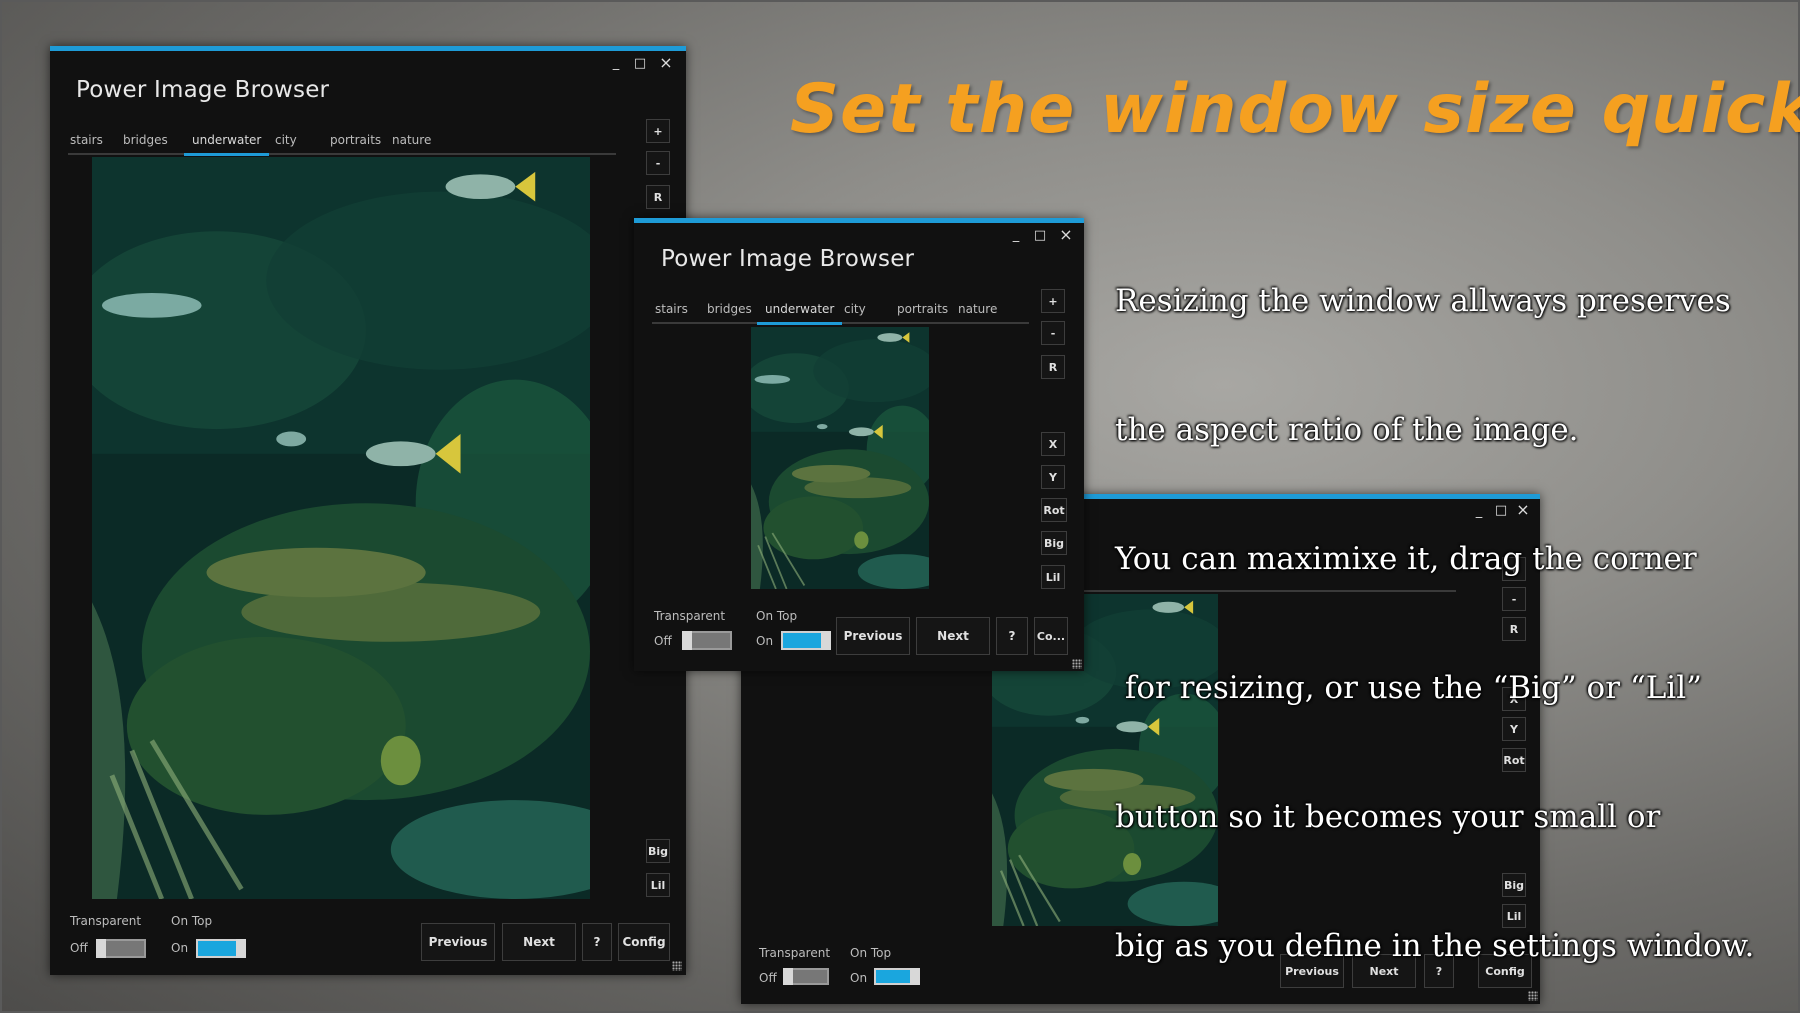  What do you see at coordinates (1347, 430) in the screenshot?
I see `description-line: the aspect ratio of the image.` at bounding box center [1347, 430].